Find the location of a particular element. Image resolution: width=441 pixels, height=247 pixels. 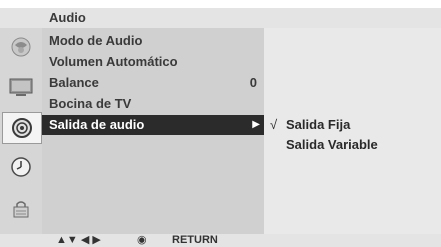

clock-icon is located at coordinates (21, 167).